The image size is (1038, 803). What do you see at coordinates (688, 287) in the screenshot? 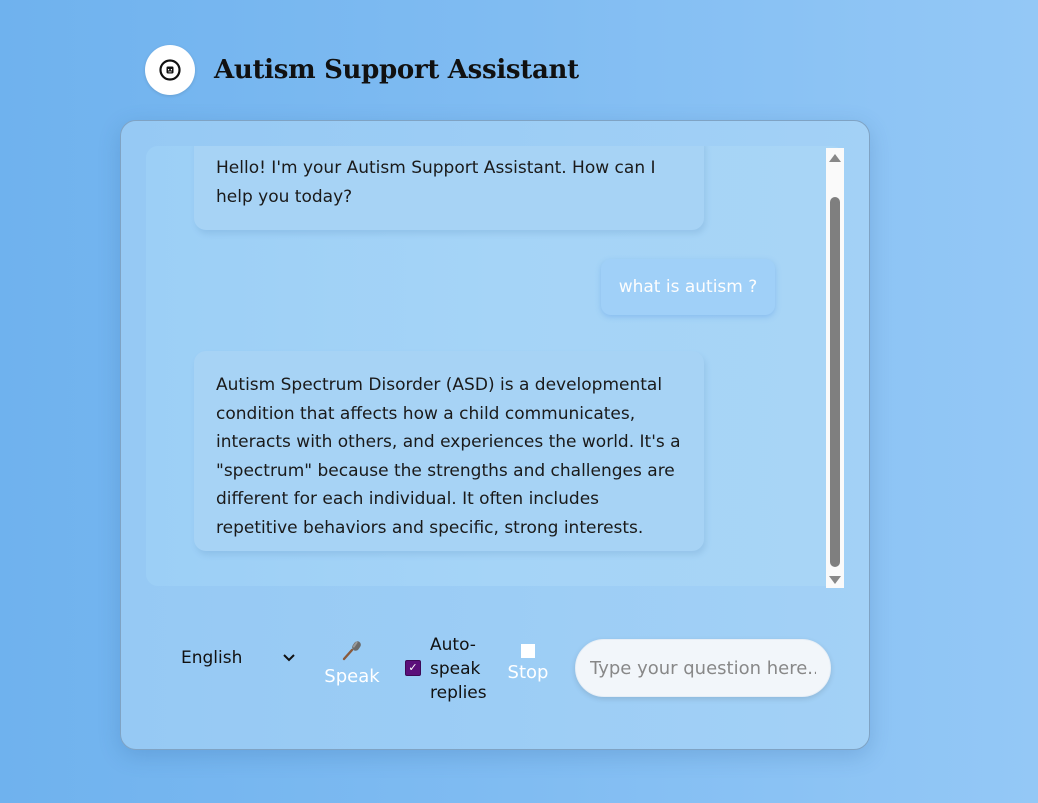
I see `user-message: what is autism ?` at bounding box center [688, 287].